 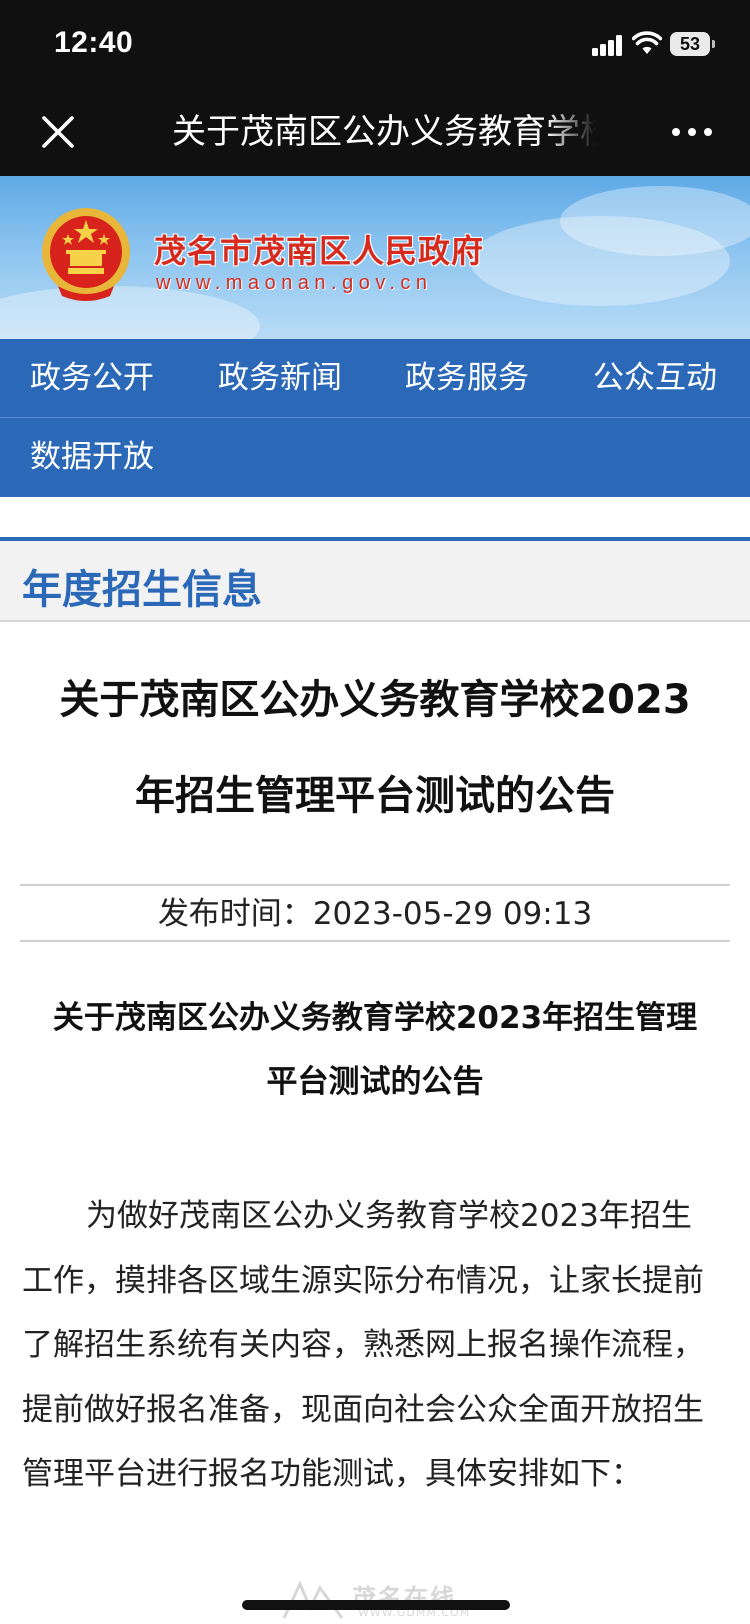 I want to click on national-emblem-icon, so click(x=86, y=254).